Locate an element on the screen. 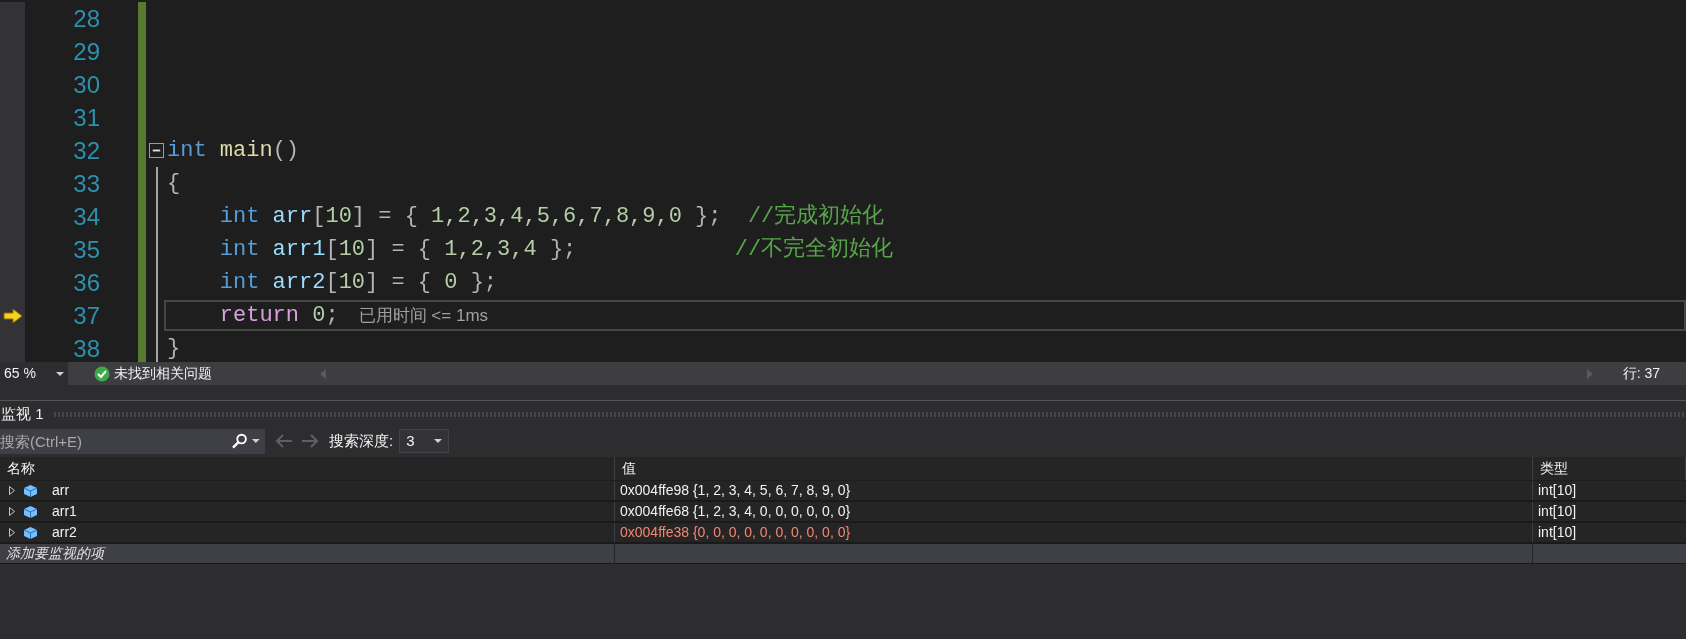  search-depth-label: 搜索深度: is located at coordinates (361, 440).